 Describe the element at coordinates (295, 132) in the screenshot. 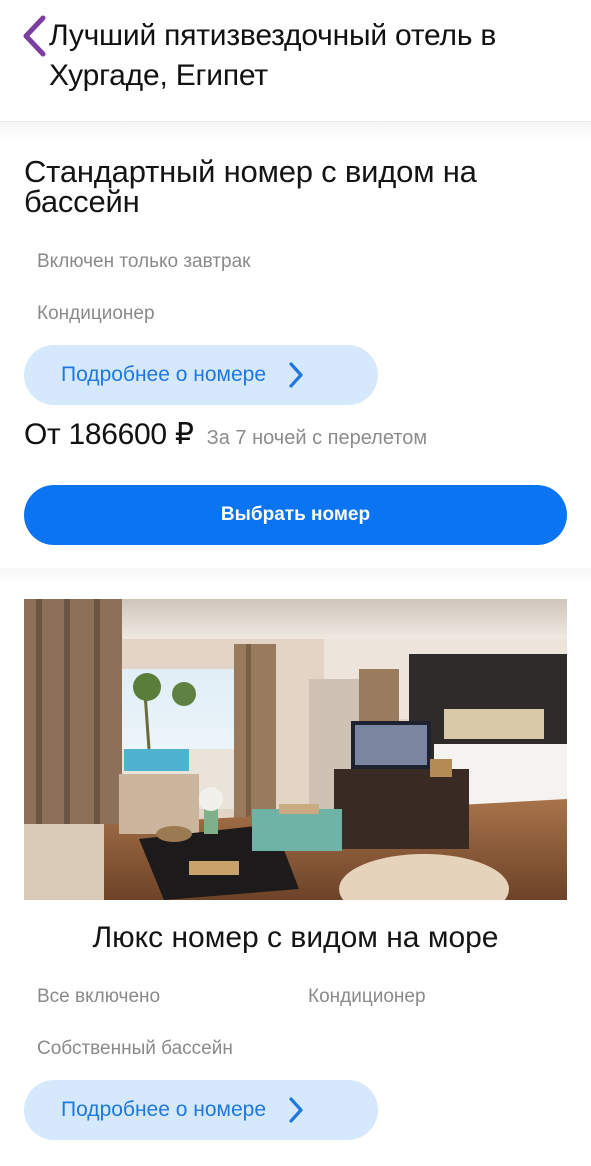

I see `header-divider` at that location.